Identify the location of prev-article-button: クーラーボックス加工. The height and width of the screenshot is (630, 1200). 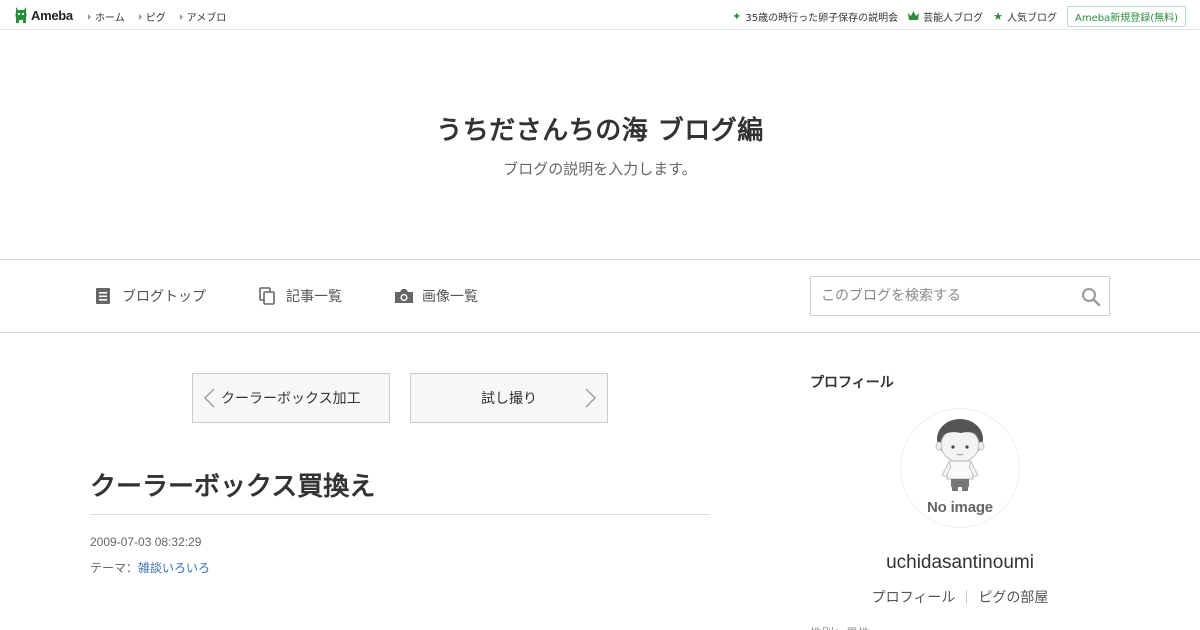
(291, 398).